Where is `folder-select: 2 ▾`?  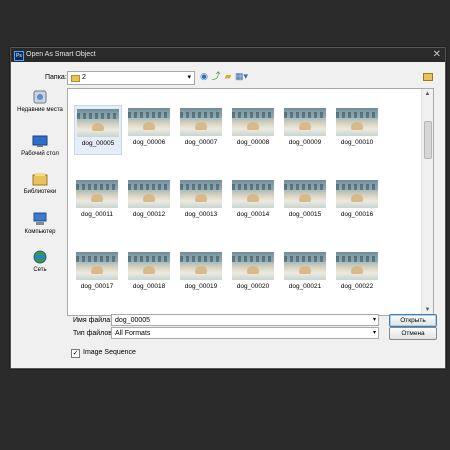
folder-select: 2 ▾ is located at coordinates (131, 78).